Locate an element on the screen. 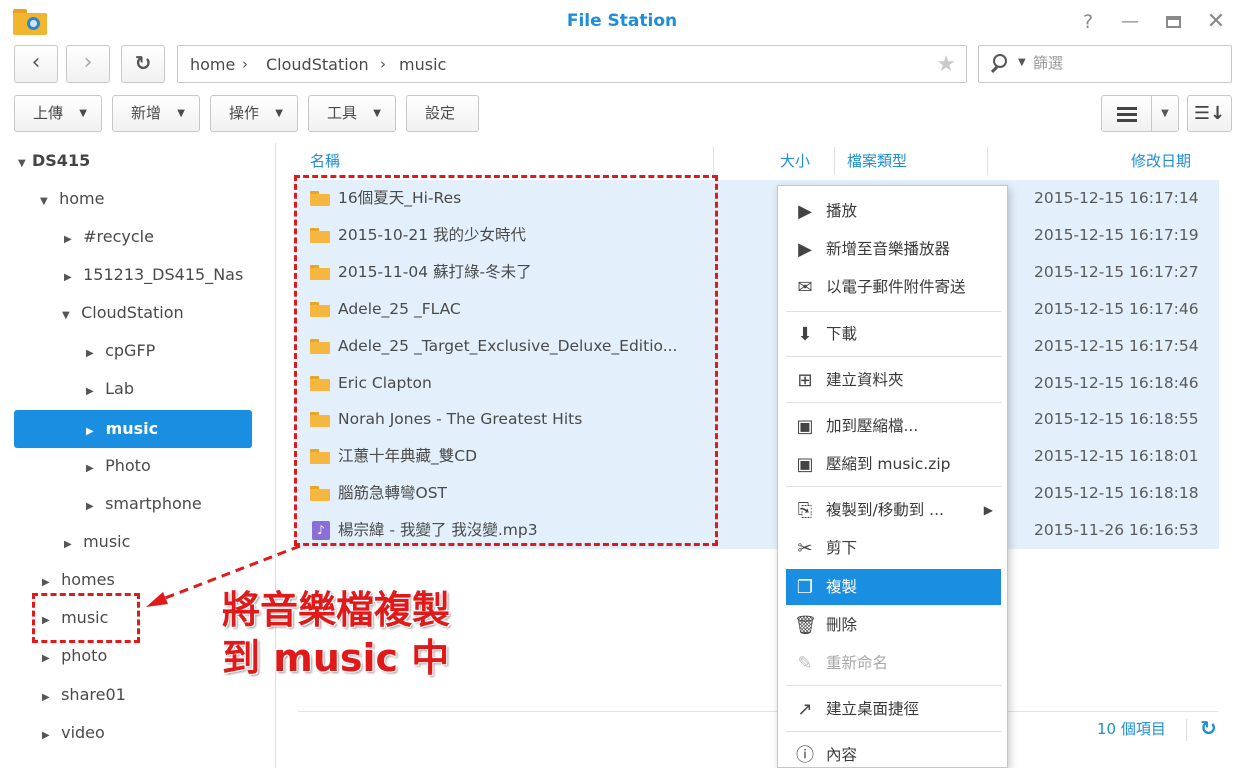 The image size is (1244, 768). annotation-line-1: 將音樂檔複製 is located at coordinates (336, 610).